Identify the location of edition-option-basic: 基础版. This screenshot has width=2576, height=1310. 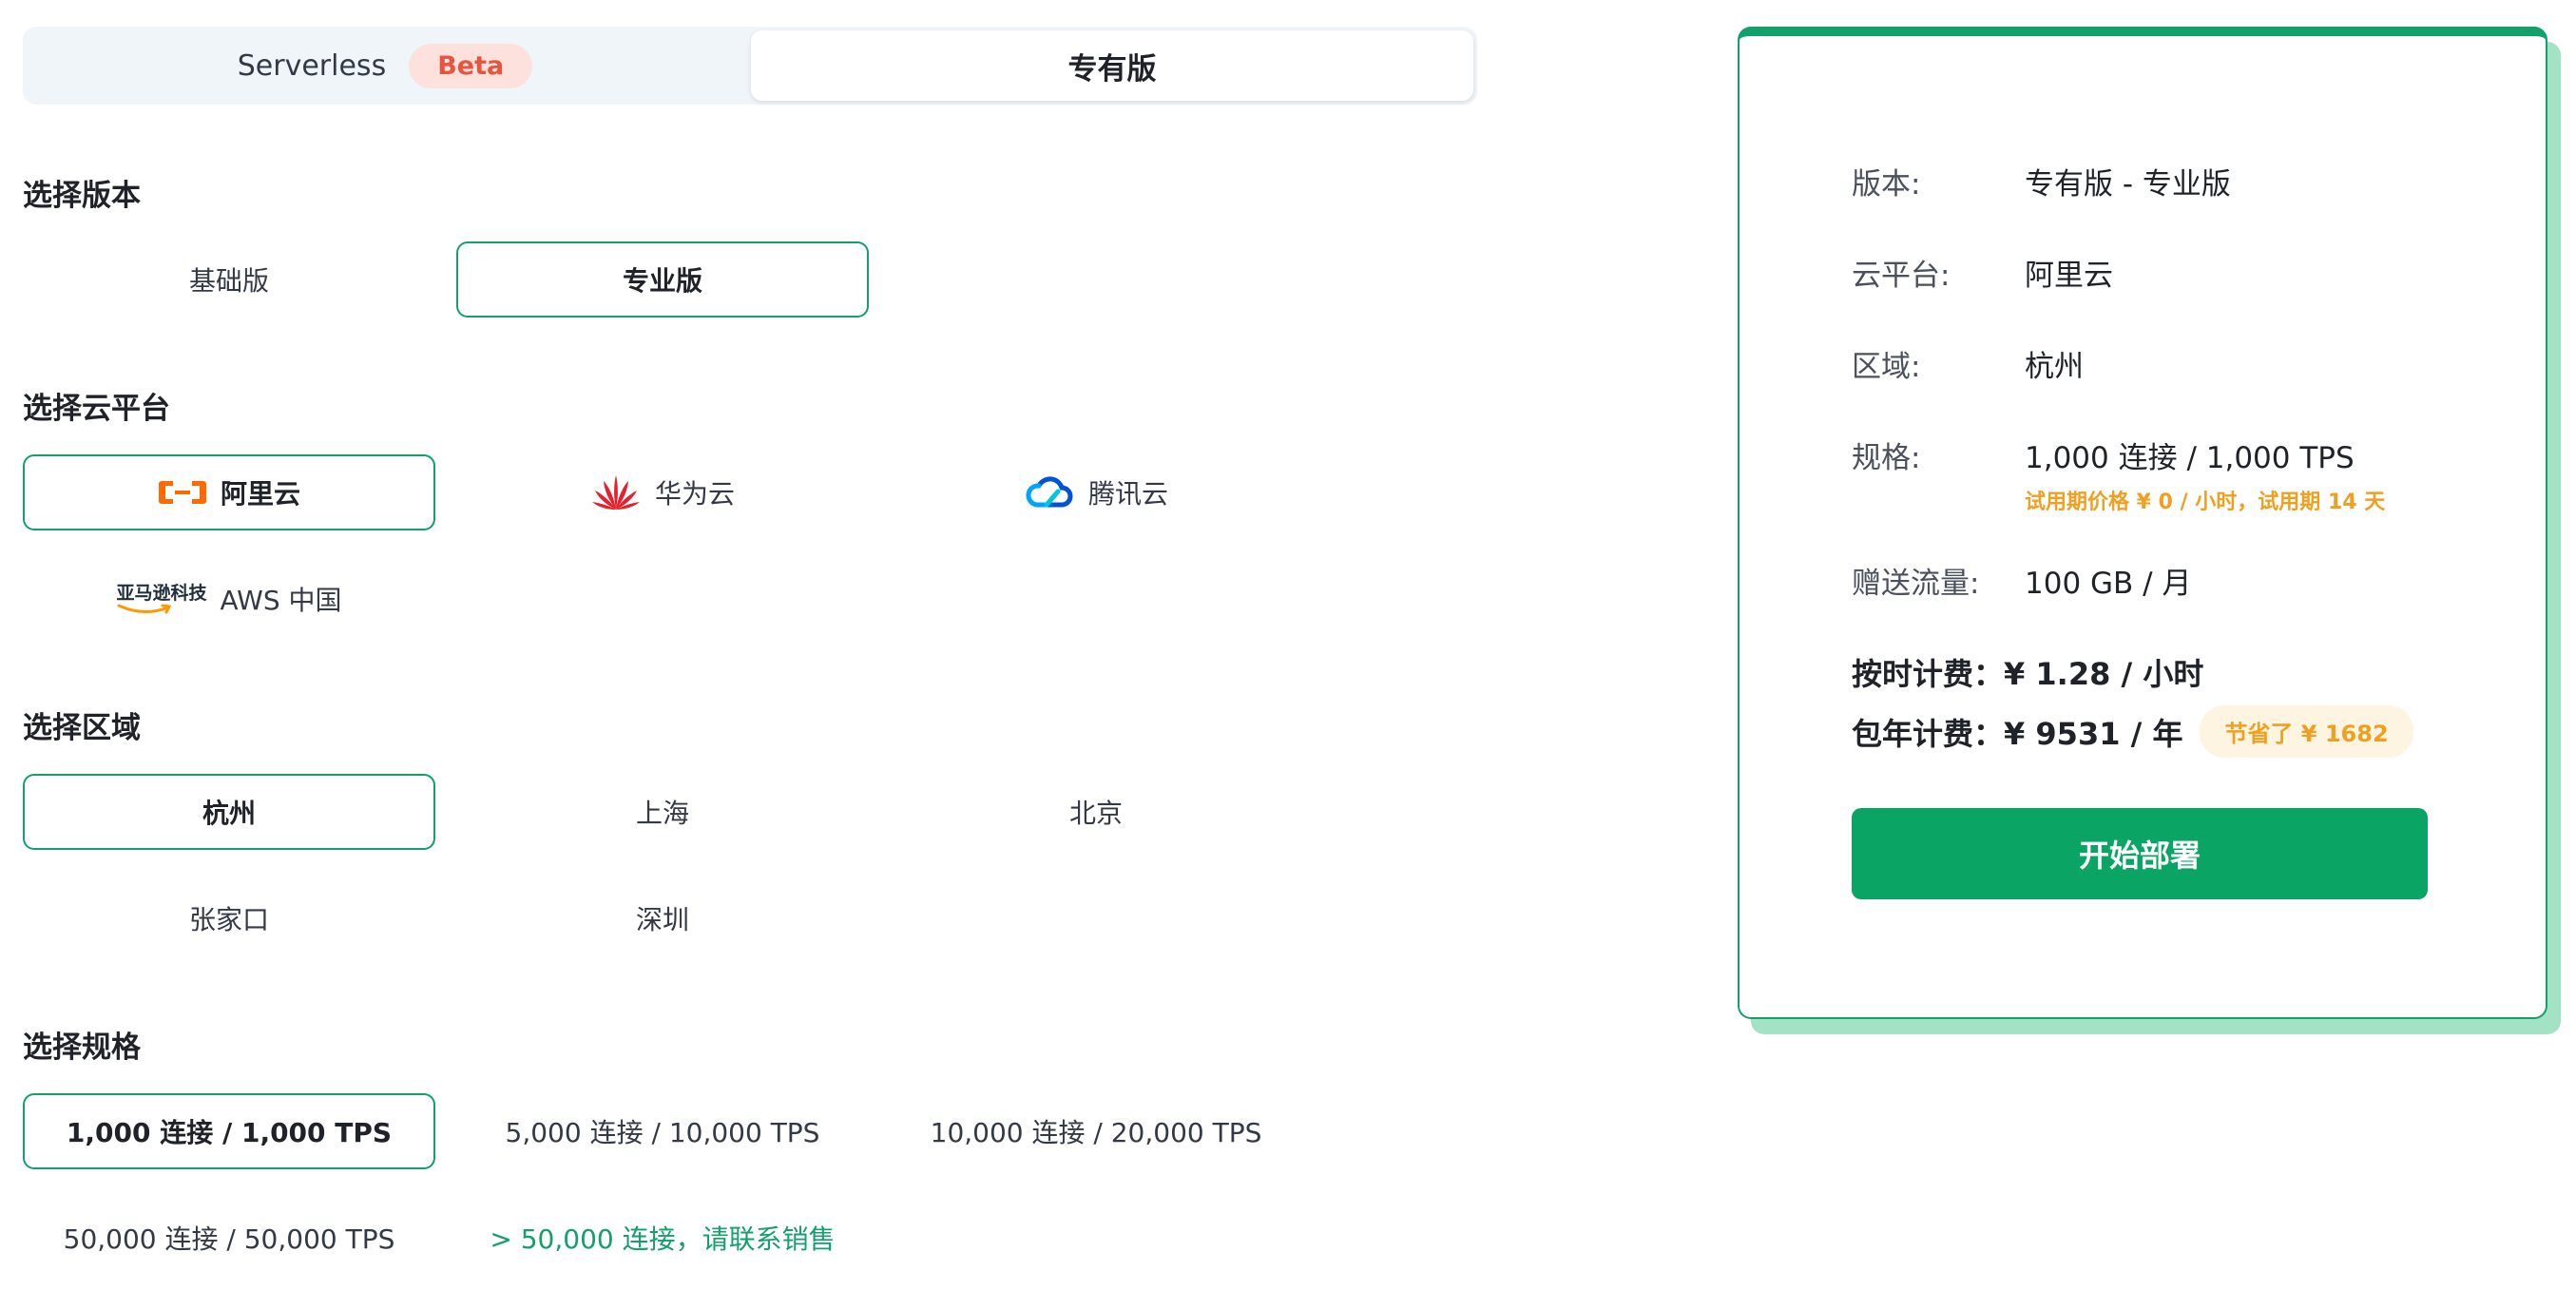
(229, 279).